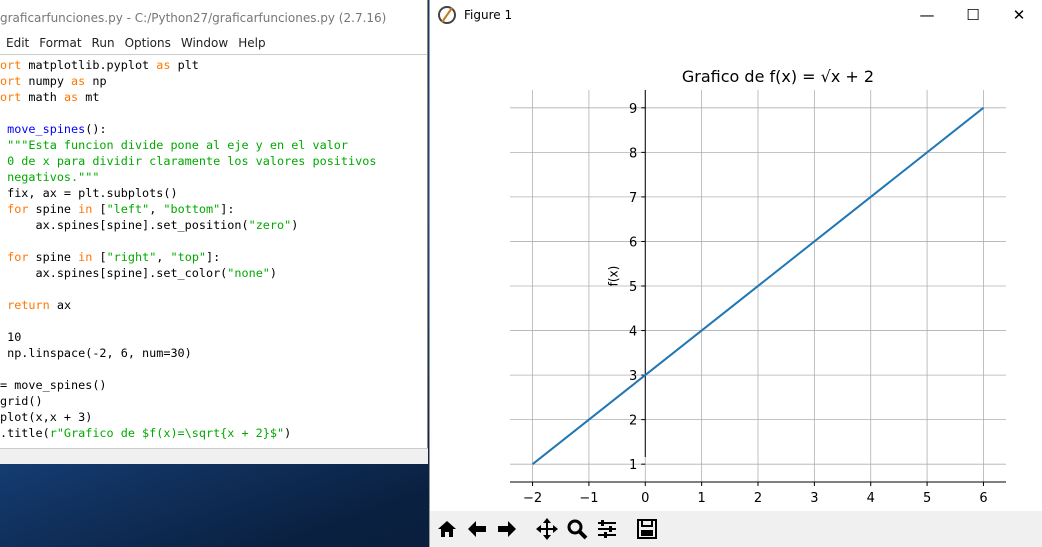 The width and height of the screenshot is (1042, 547). What do you see at coordinates (11, 337) in the screenshot?
I see `code-token: 10` at bounding box center [11, 337].